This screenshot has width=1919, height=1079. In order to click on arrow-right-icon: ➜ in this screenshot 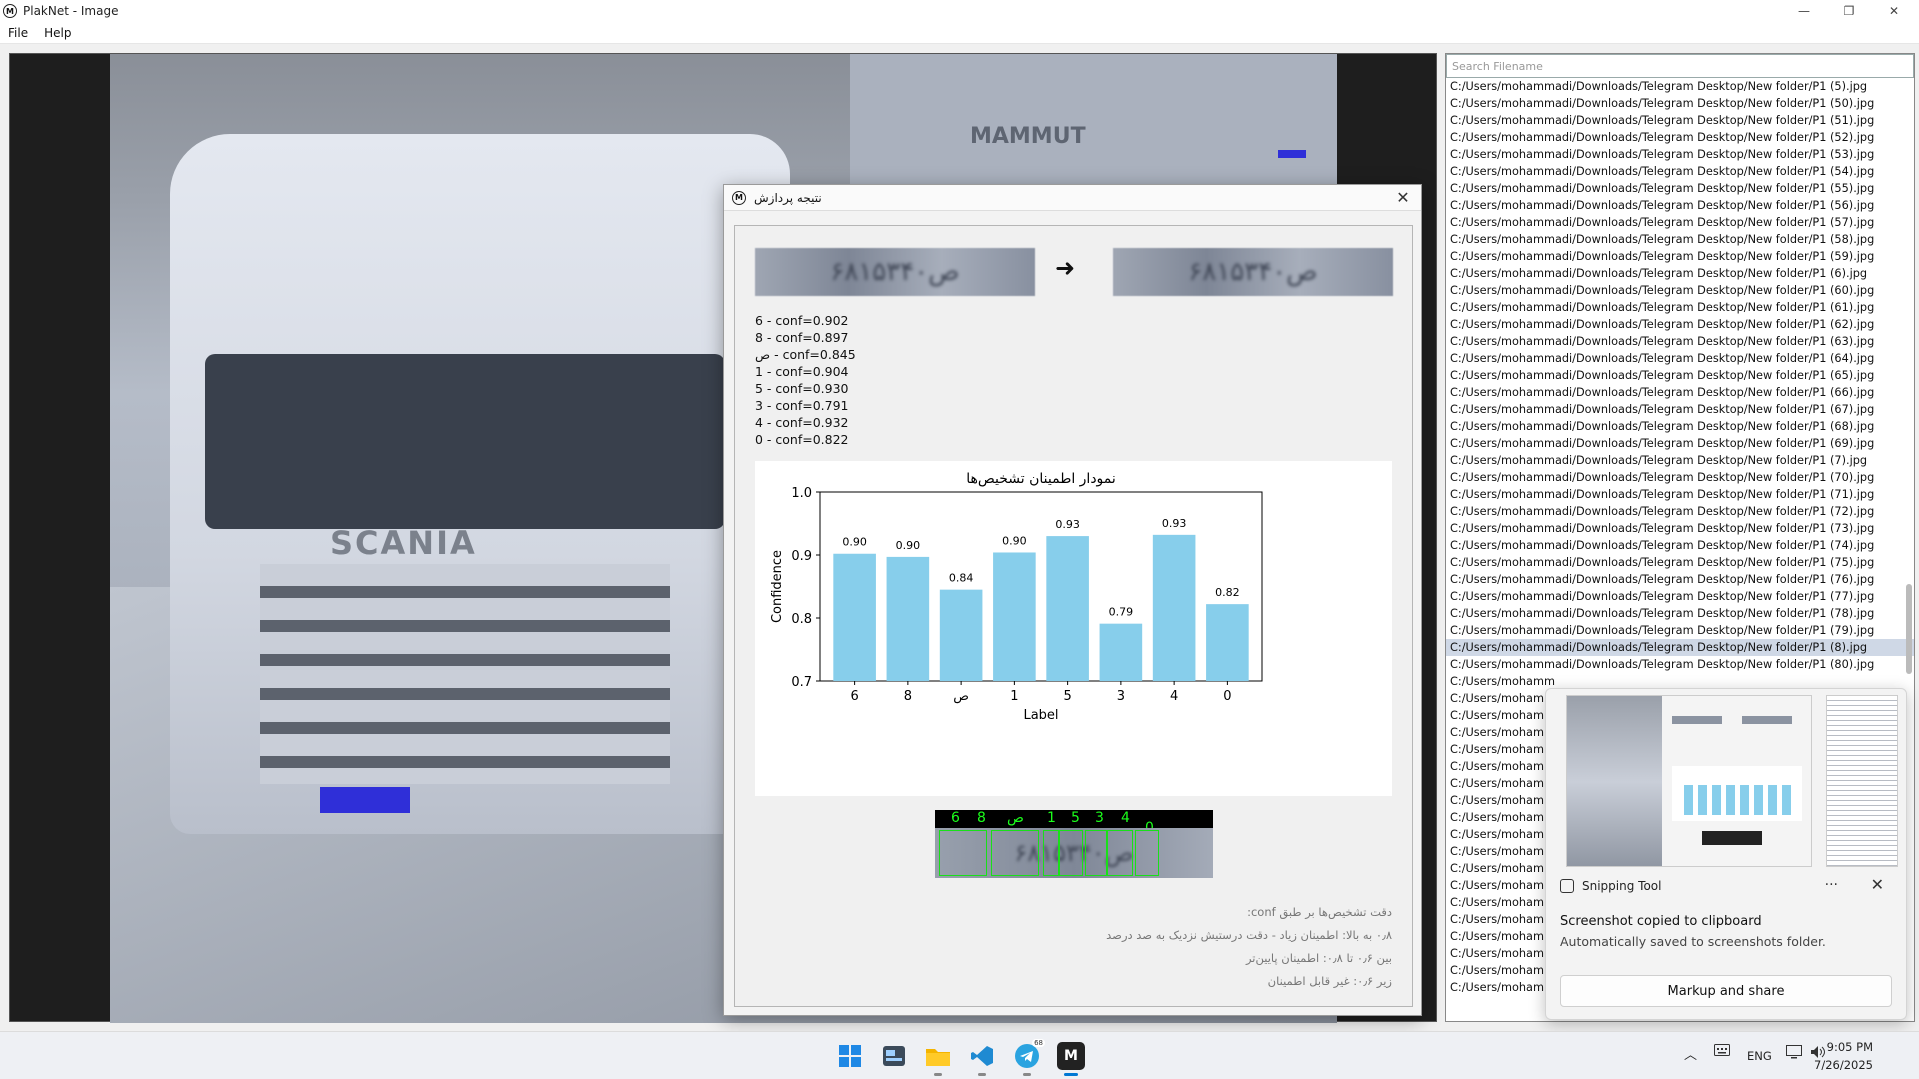, I will do `click(1065, 268)`.